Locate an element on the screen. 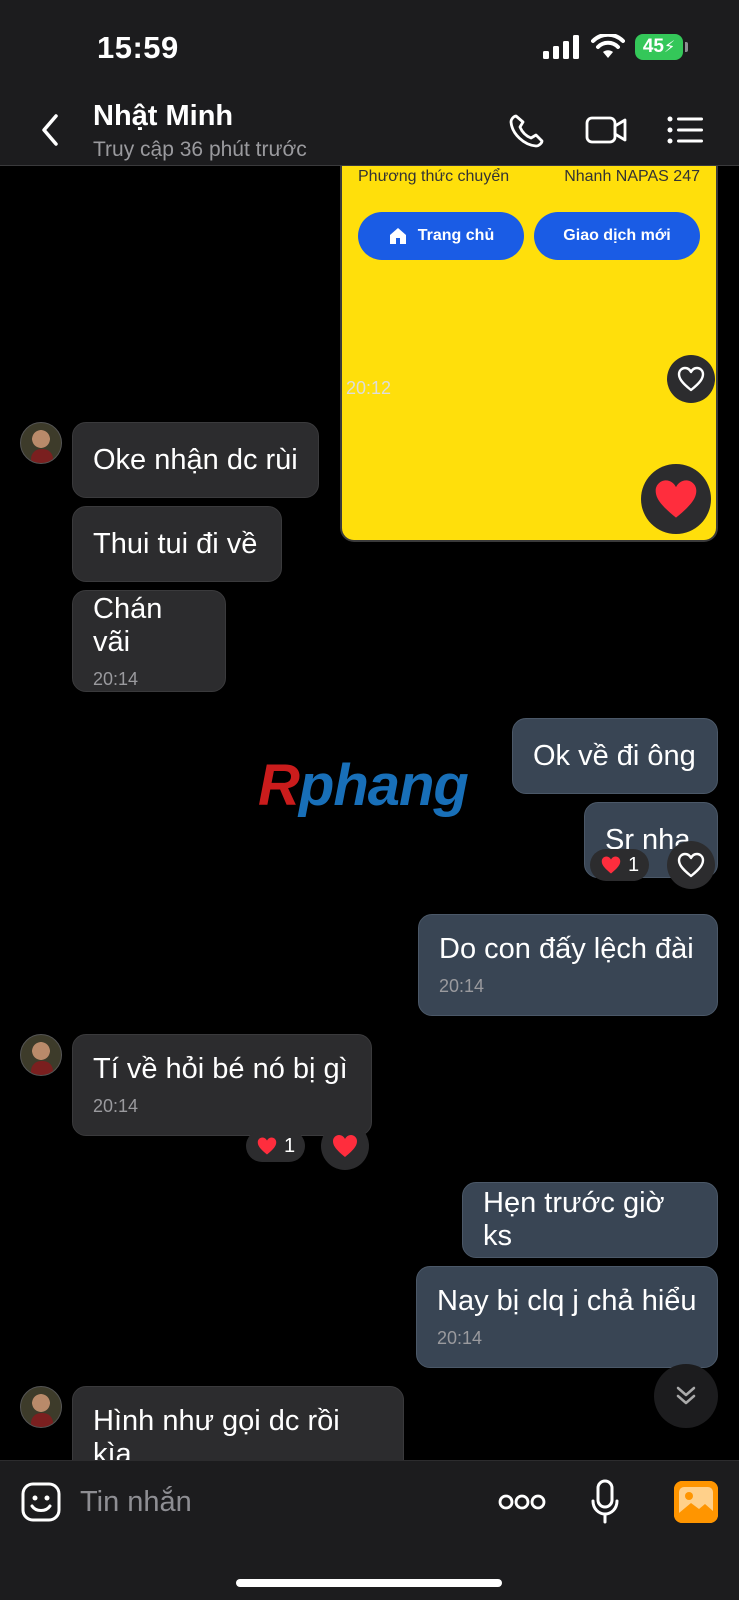 The height and width of the screenshot is (1600, 739). microphone-icon is located at coordinates (605, 1502).